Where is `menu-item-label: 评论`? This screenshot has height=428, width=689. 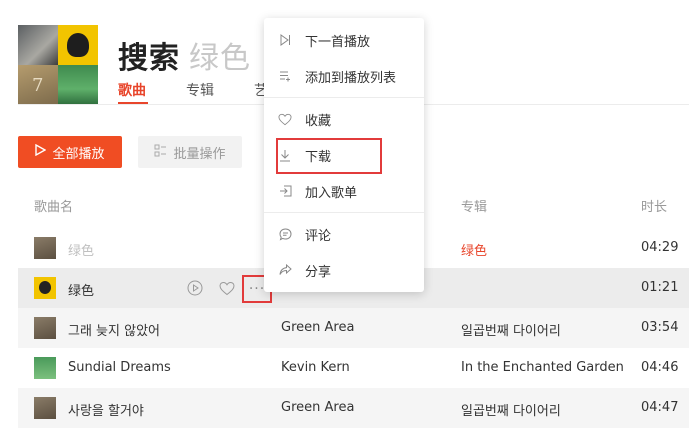
menu-item-label: 评论 is located at coordinates (318, 236).